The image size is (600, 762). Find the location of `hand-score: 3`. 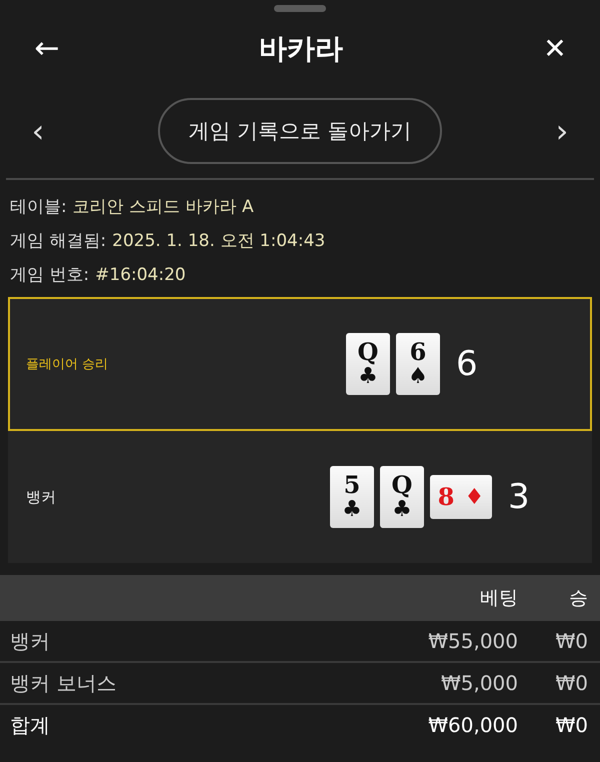

hand-score: 3 is located at coordinates (519, 497).